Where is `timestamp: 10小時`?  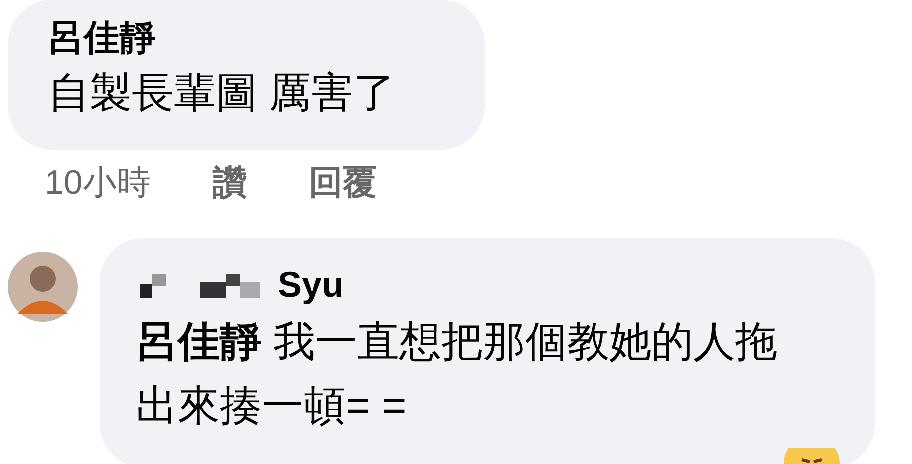 timestamp: 10小時 is located at coordinates (98, 183).